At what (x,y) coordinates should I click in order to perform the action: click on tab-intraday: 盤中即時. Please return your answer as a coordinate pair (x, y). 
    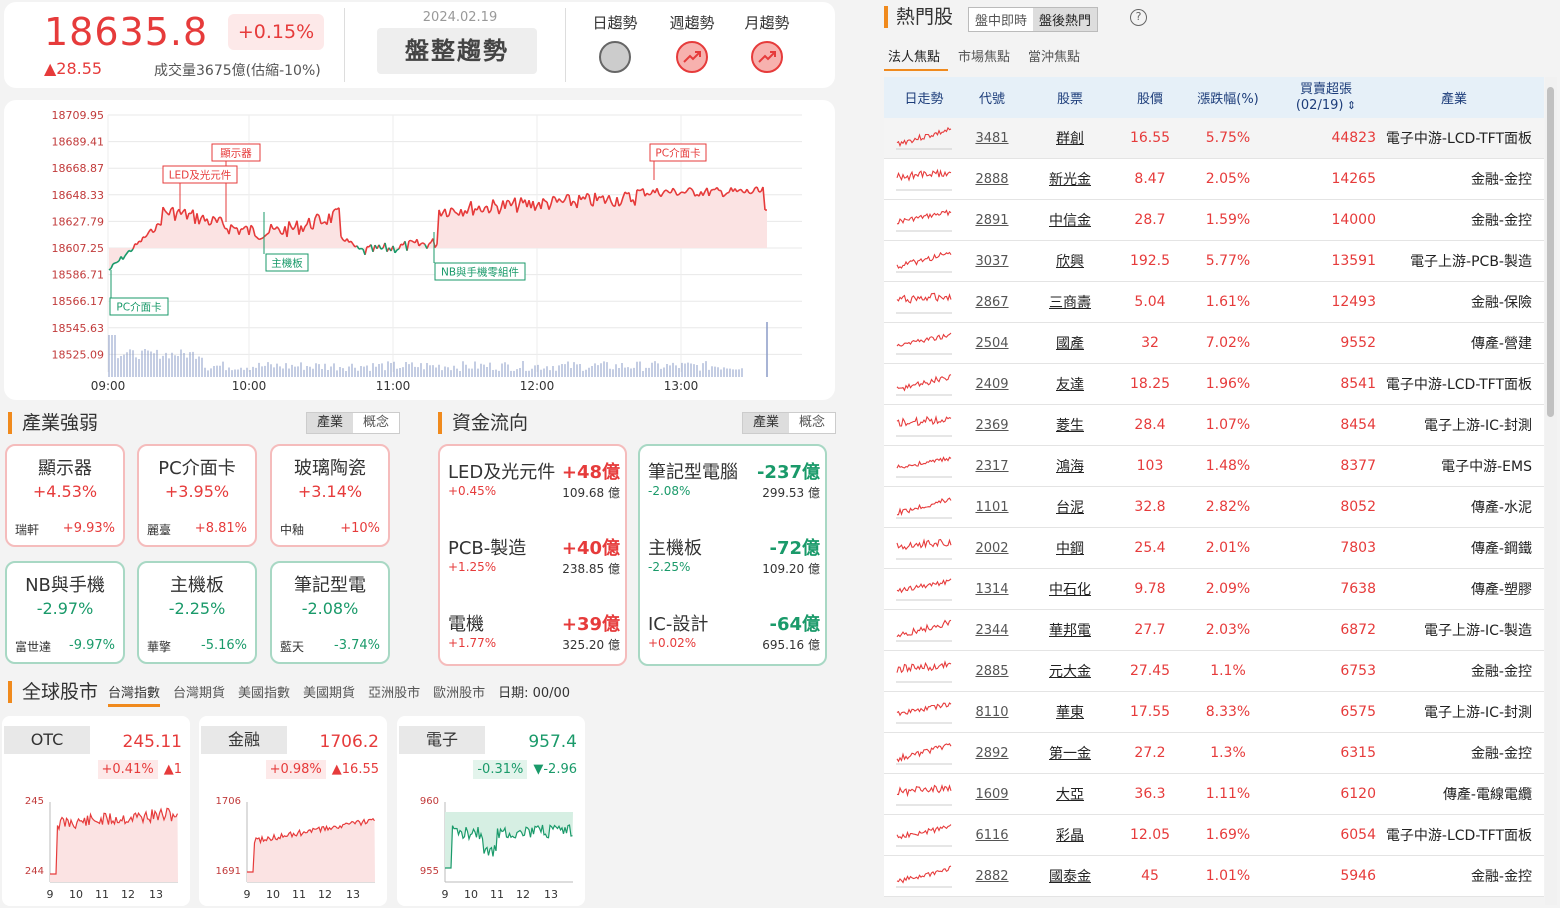
    Looking at the image, I should click on (1001, 19).